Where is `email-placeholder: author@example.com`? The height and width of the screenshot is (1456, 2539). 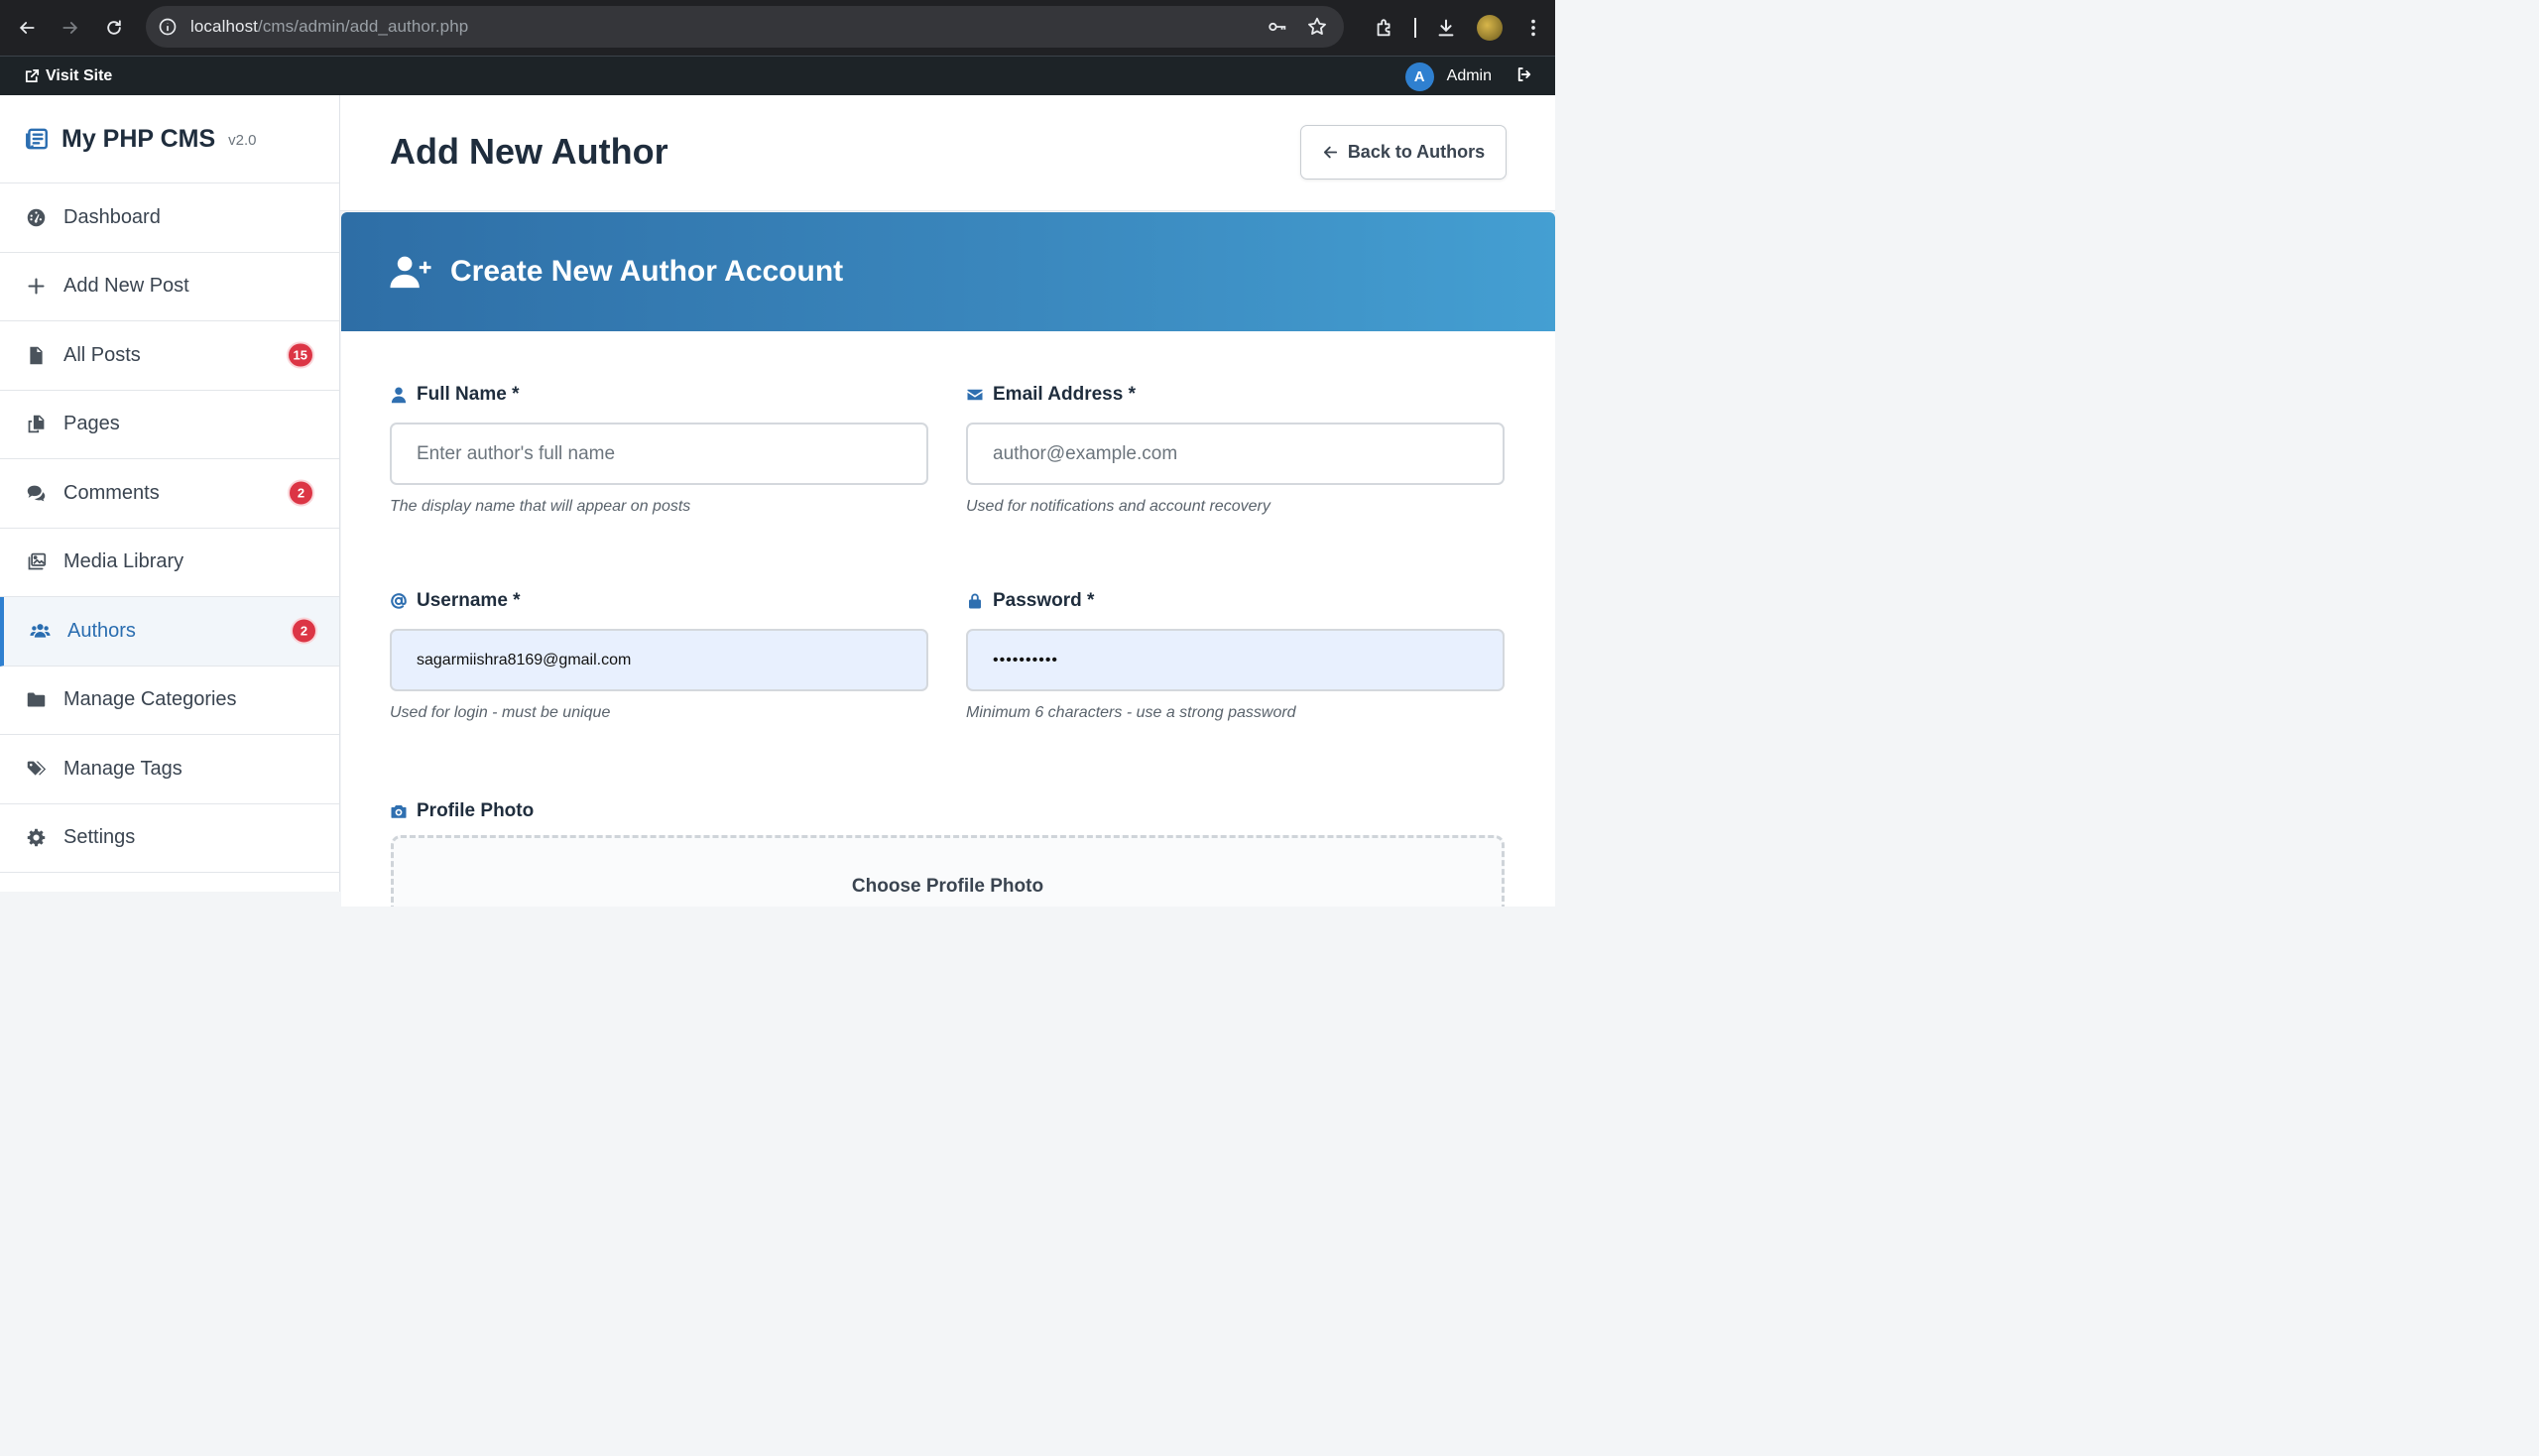 email-placeholder: author@example.com is located at coordinates (1085, 453).